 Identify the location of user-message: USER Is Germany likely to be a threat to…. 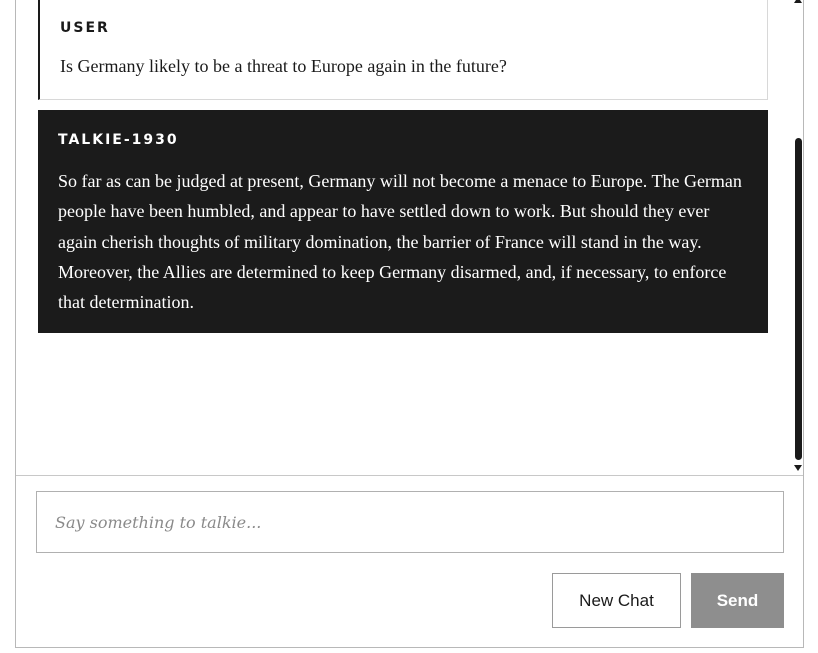
(403, 50).